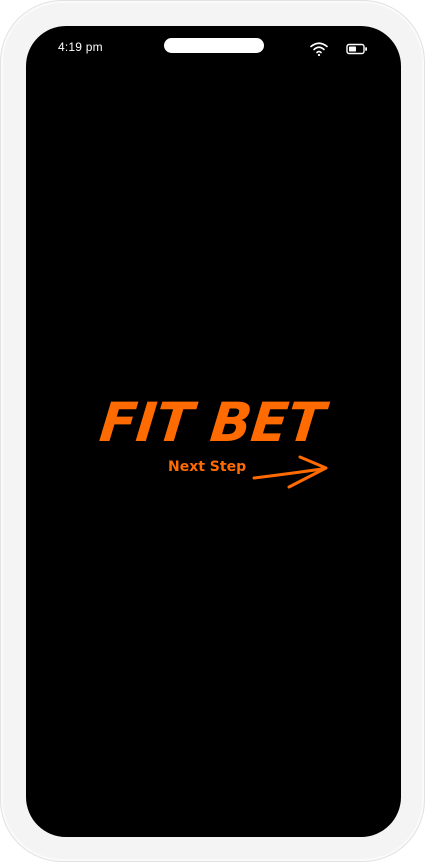  I want to click on arrow-right-icon, so click(290, 472).